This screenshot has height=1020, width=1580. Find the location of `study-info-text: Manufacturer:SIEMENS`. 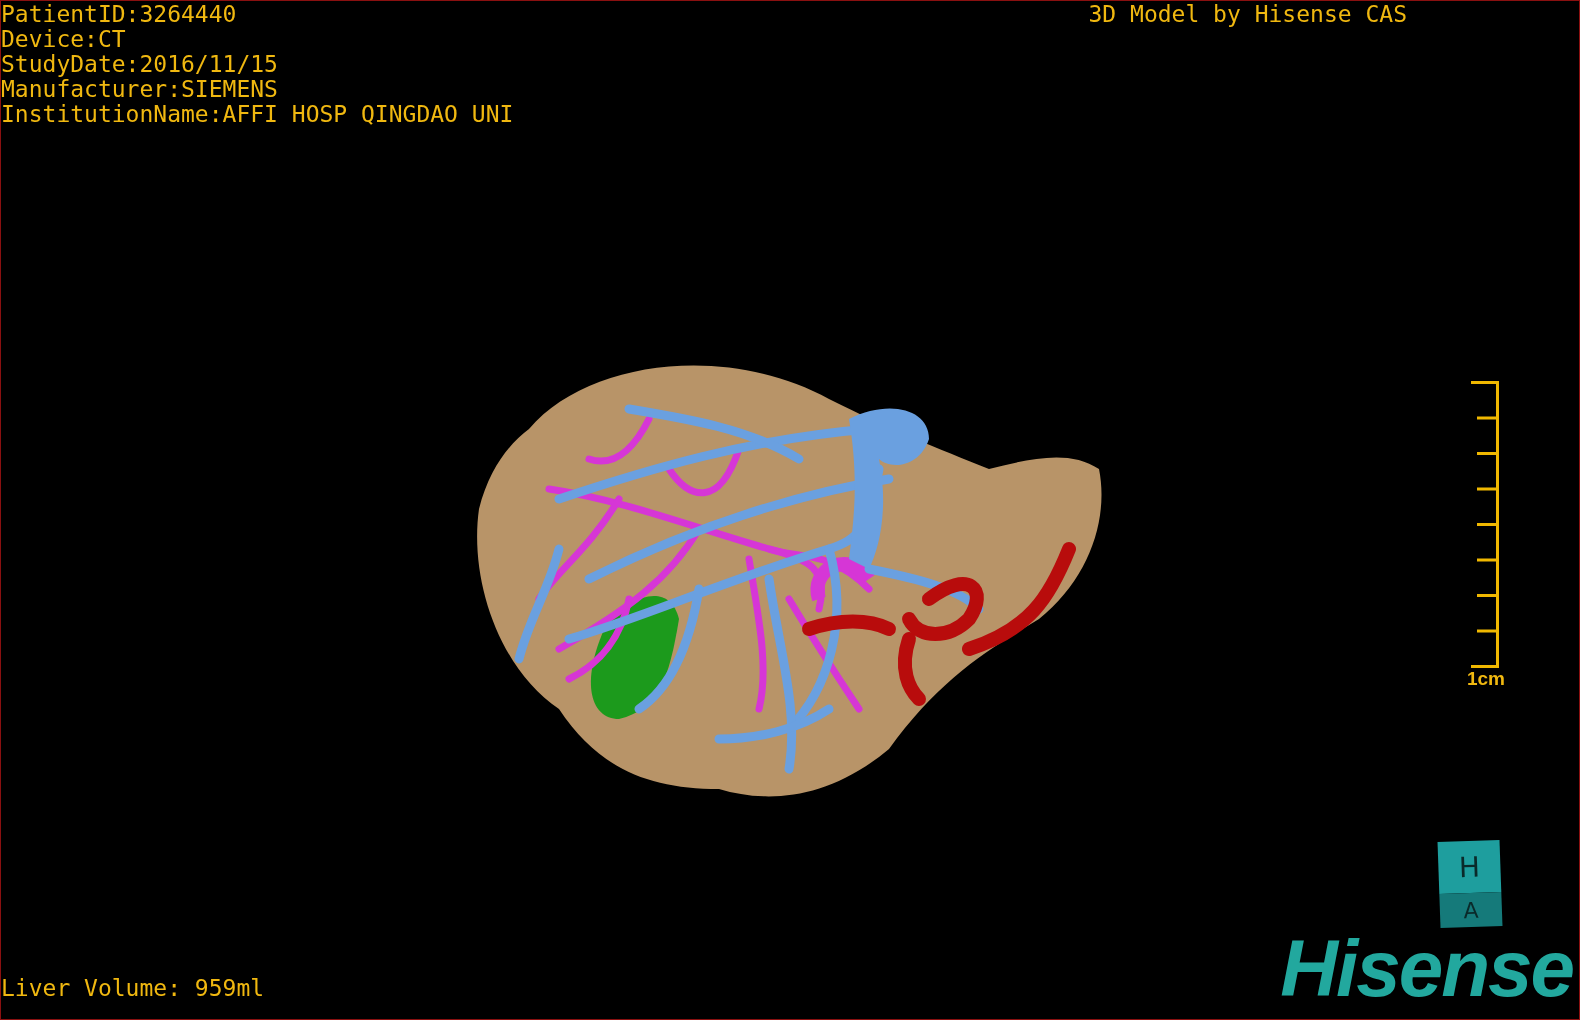

study-info-text: Manufacturer:SIEMENS is located at coordinates (140, 89).